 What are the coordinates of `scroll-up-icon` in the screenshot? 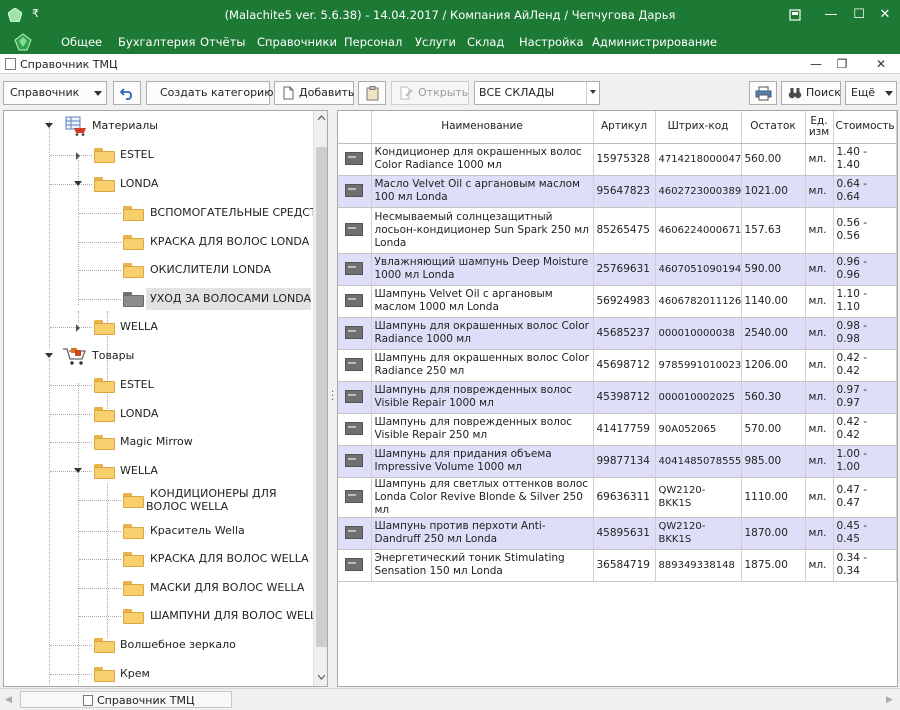 It's located at (321, 118).